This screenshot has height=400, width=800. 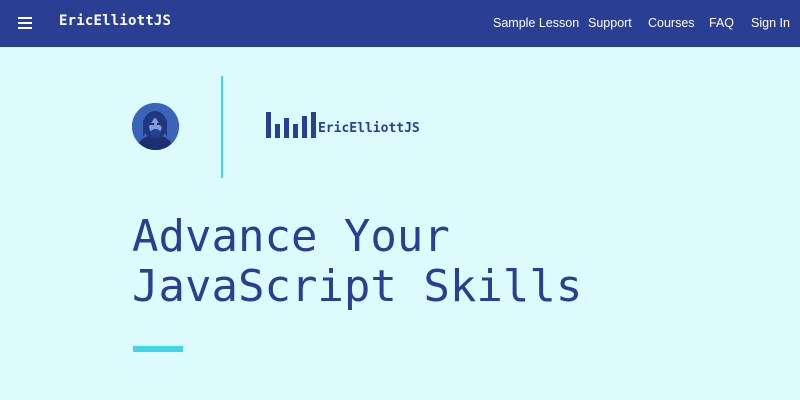 What do you see at coordinates (115, 21) in the screenshot?
I see `brand-link: EricElliottJS` at bounding box center [115, 21].